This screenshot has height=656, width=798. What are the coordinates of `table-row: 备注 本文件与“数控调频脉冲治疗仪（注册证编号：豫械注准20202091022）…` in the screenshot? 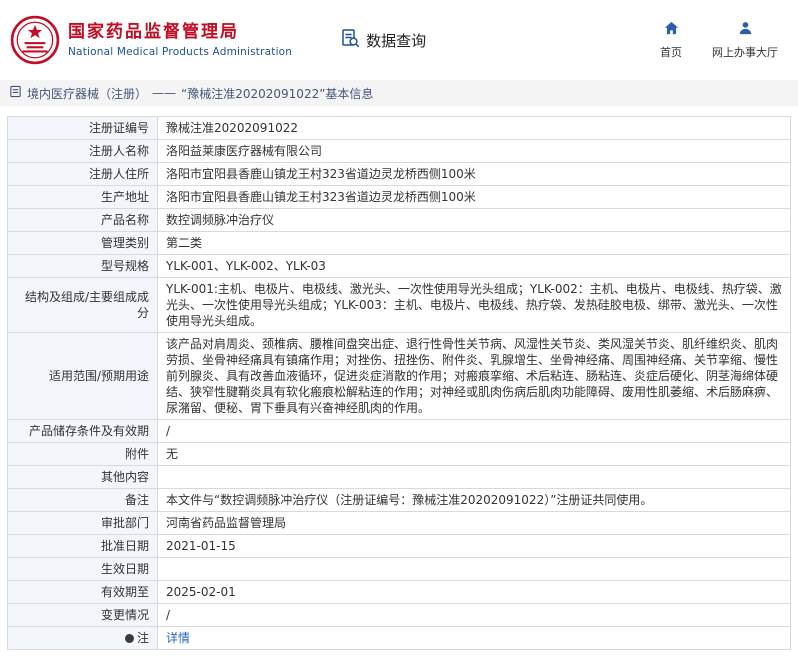 It's located at (399, 500).